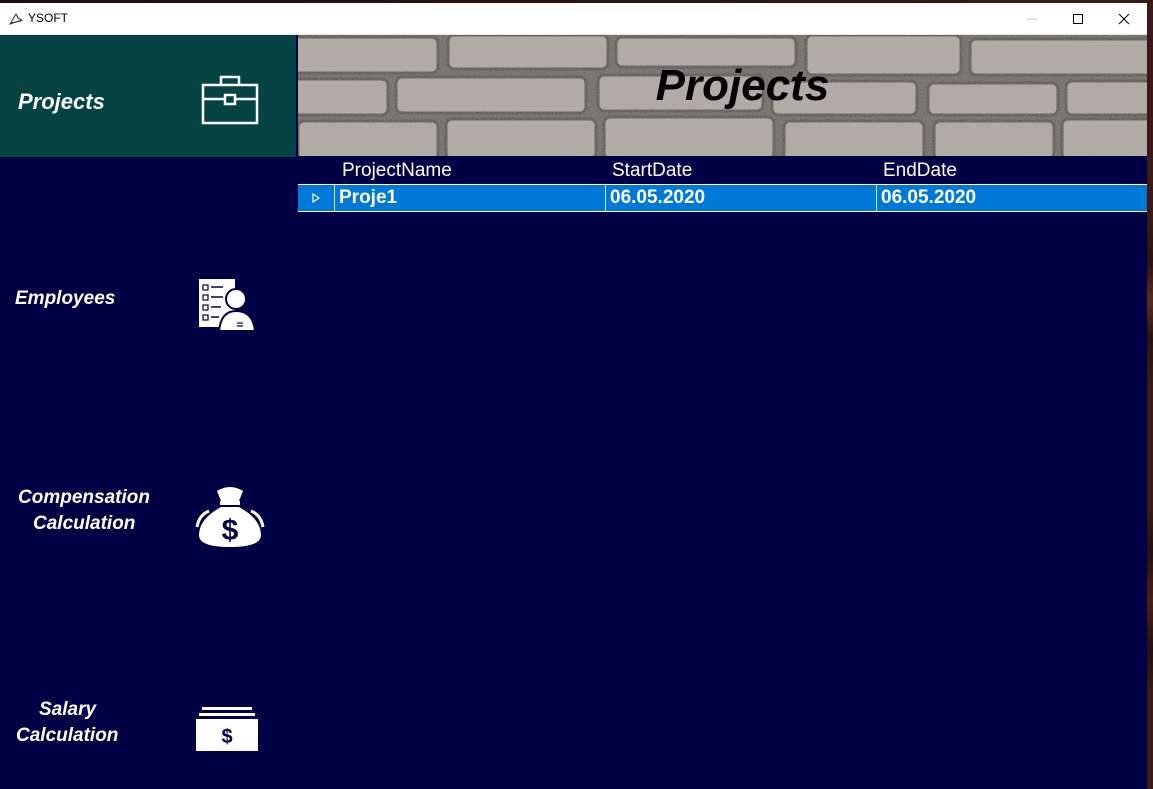 This screenshot has width=1153, height=789. I want to click on sidebar-item-employees: Employees, so click(148, 295).